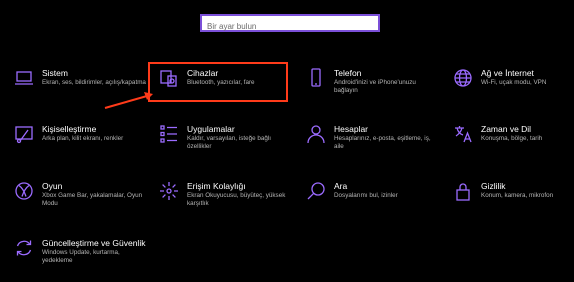 This screenshot has width=574, height=282. What do you see at coordinates (351, 129) in the screenshot?
I see `tile-title: Hesaplar` at bounding box center [351, 129].